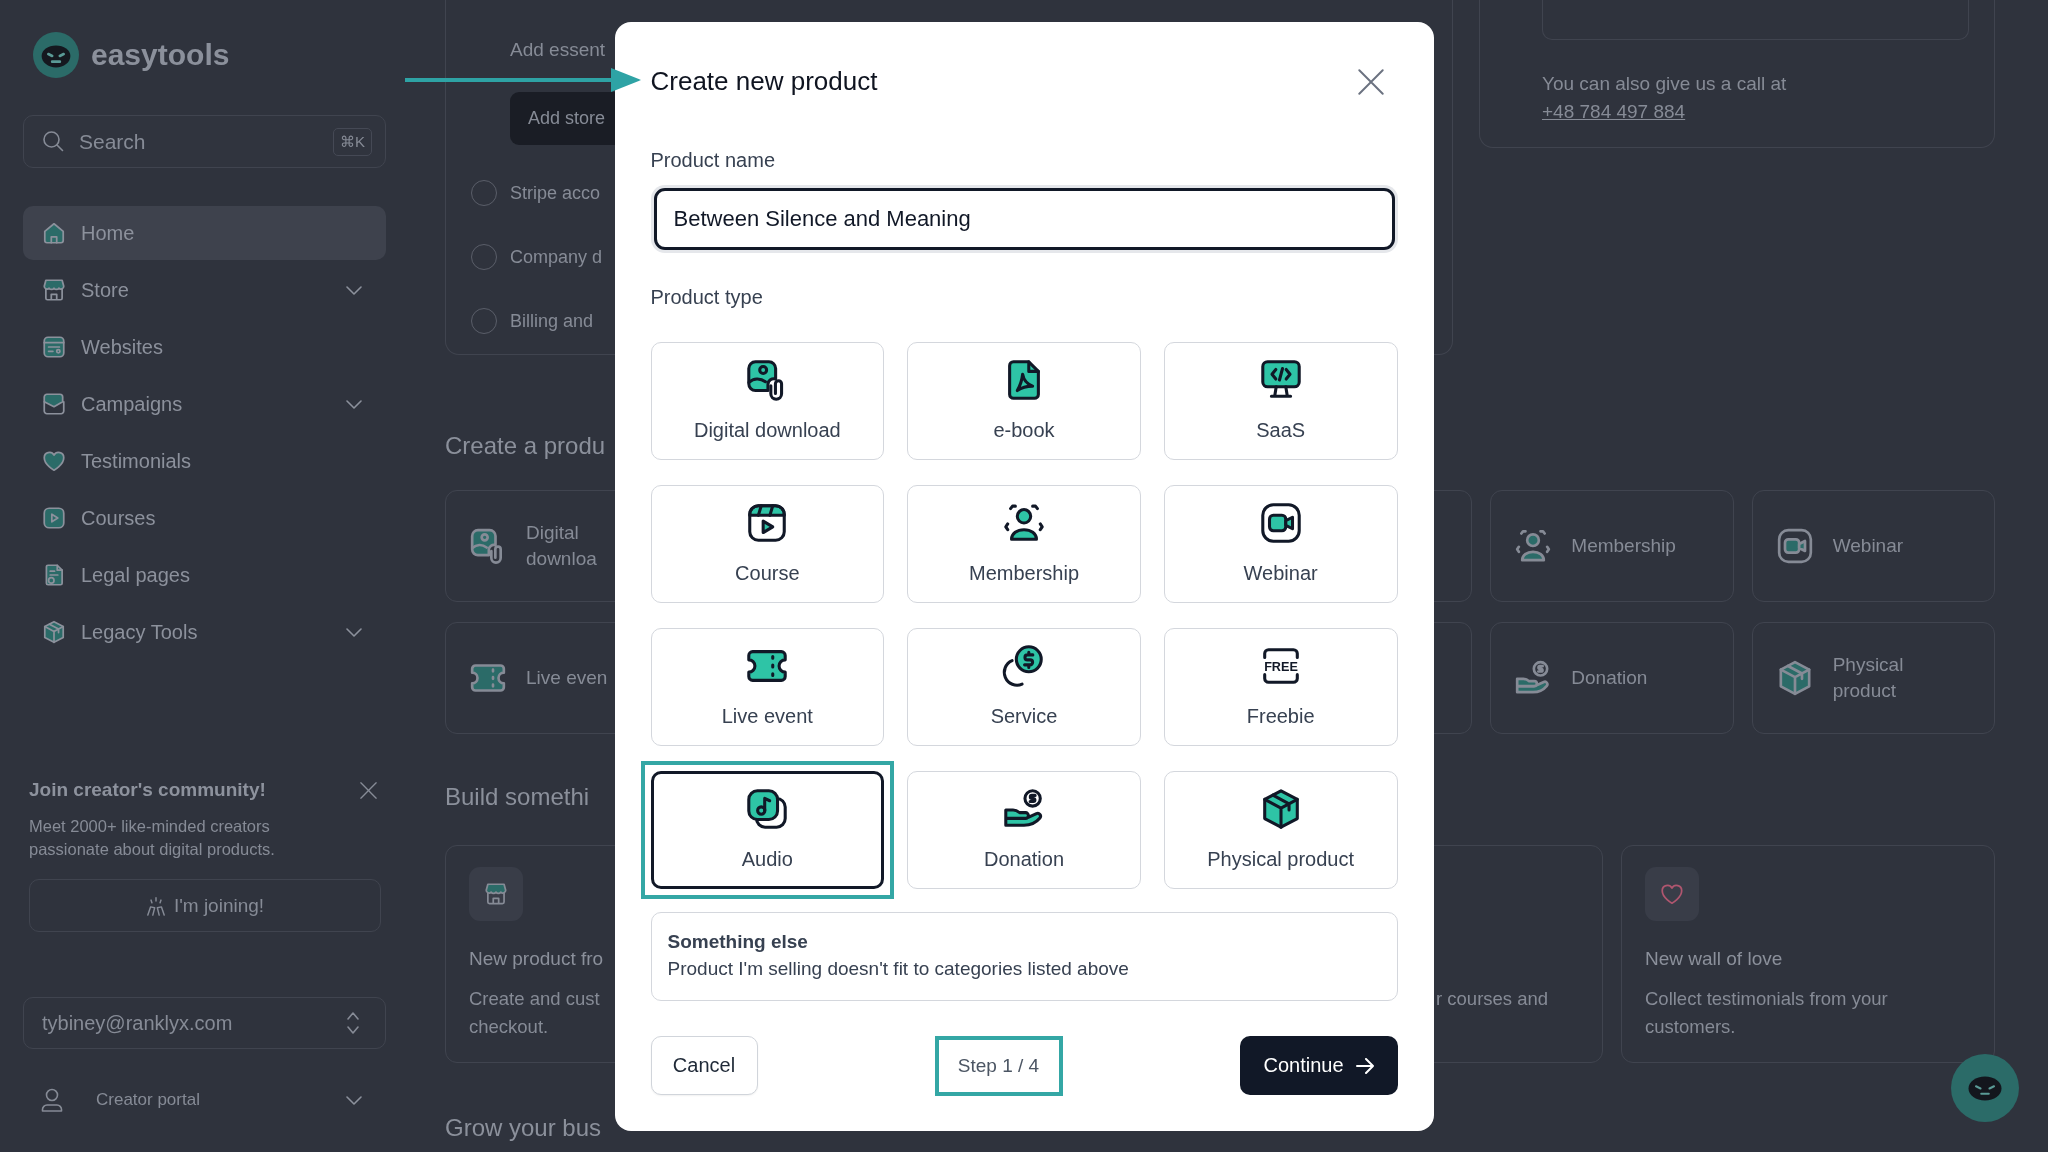 This screenshot has width=2048, height=1152. What do you see at coordinates (1492, 999) in the screenshot?
I see `card-description: r courses and` at bounding box center [1492, 999].